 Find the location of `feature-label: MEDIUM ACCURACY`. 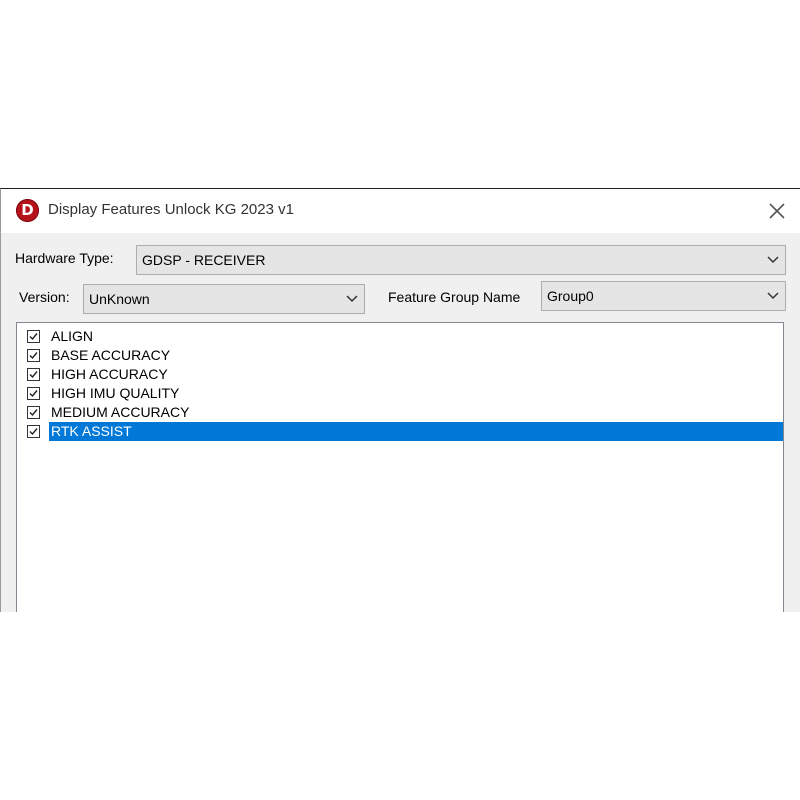

feature-label: MEDIUM ACCURACY is located at coordinates (120, 412).